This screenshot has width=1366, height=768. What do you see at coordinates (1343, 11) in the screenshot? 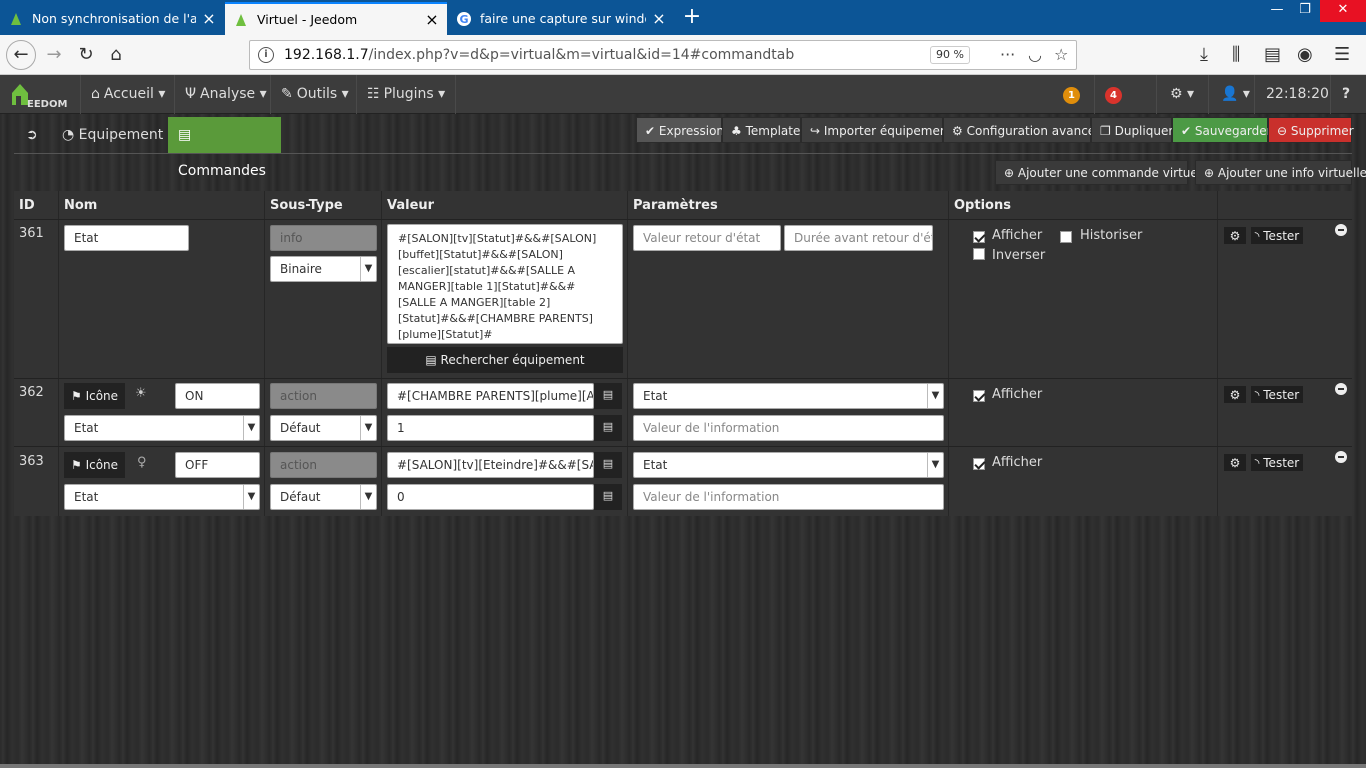
I see `close-window-button: ✕` at bounding box center [1343, 11].